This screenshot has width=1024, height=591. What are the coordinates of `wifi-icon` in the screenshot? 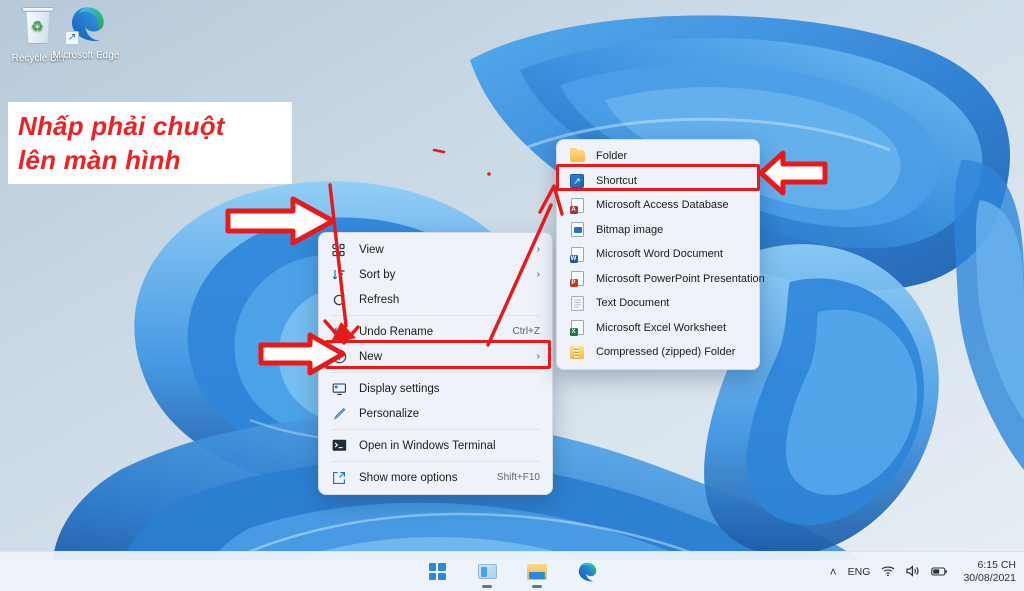 It's located at (888, 572).